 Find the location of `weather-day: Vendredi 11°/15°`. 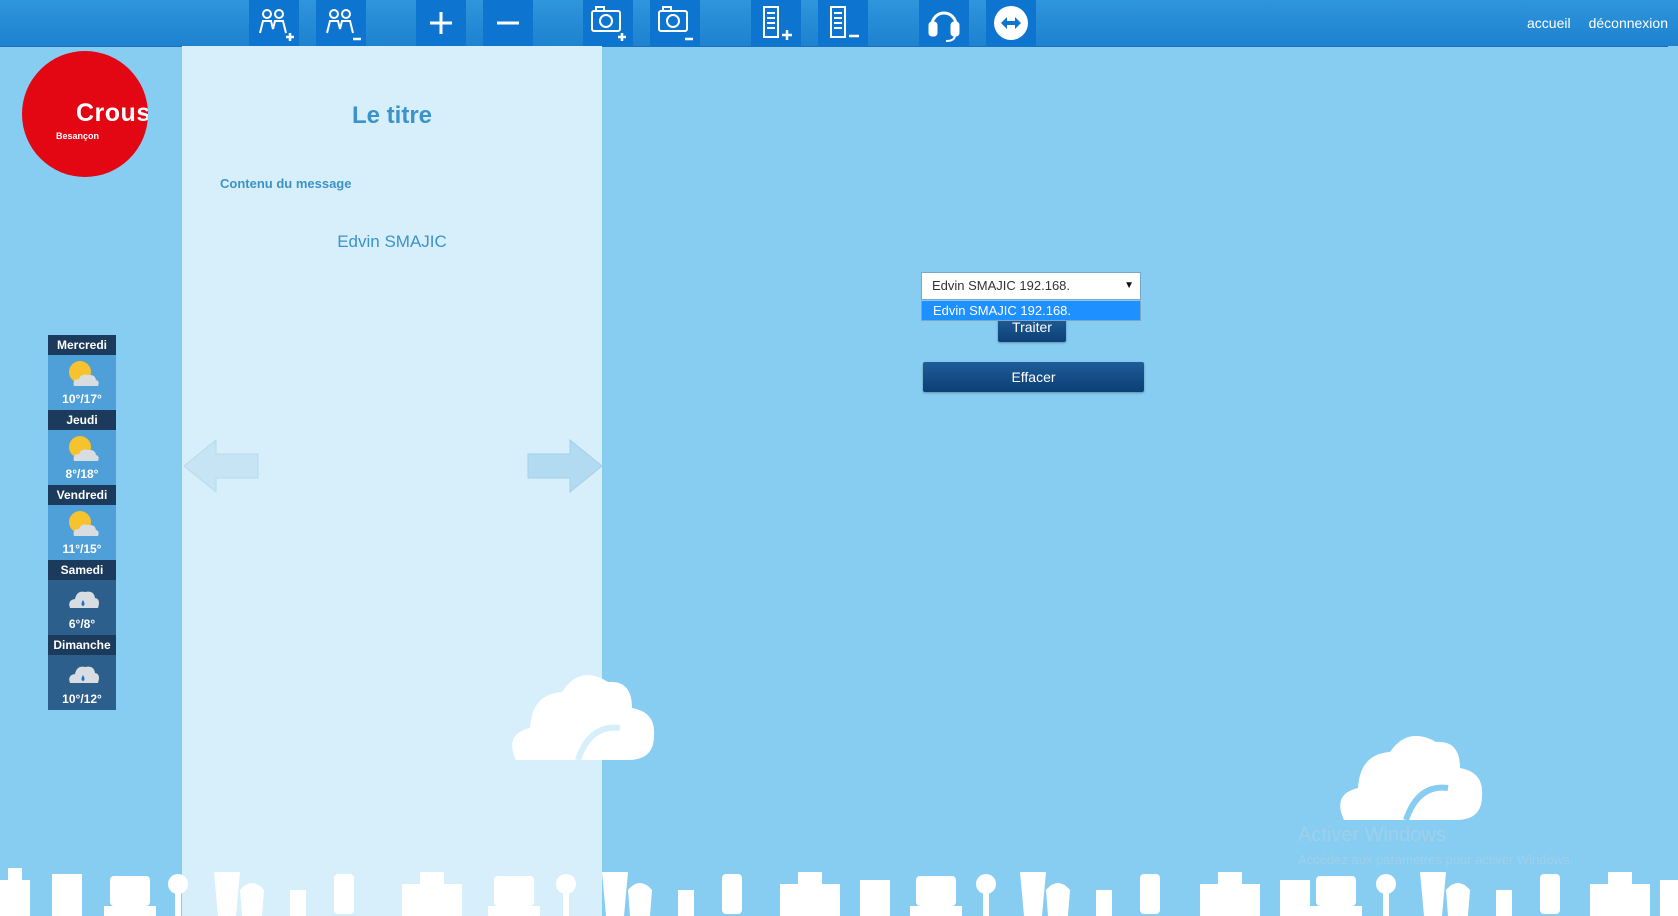

weather-day: Vendredi 11°/15° is located at coordinates (82, 522).